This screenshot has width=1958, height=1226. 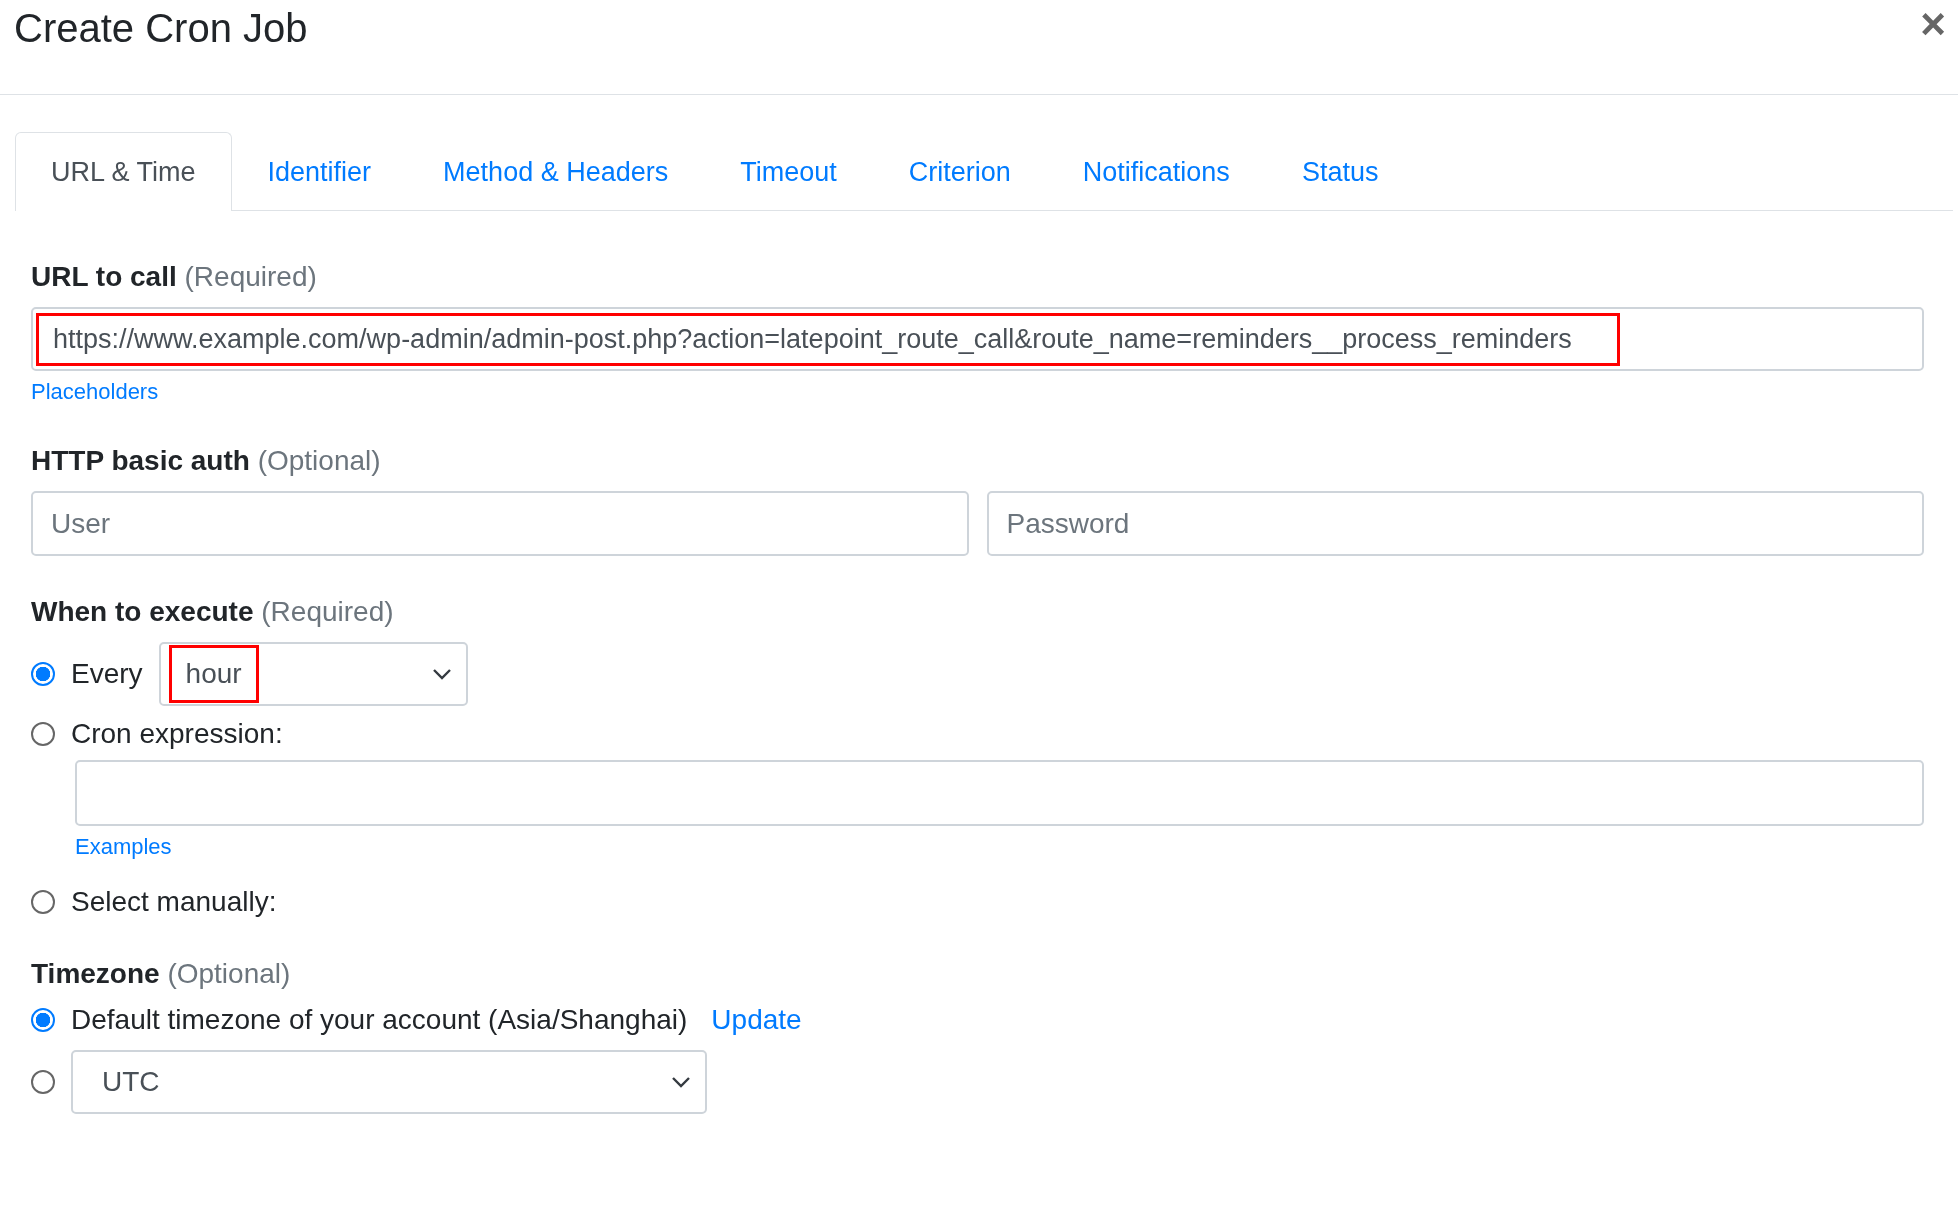 I want to click on url-field: https://www.example.com/wp-admin/admin-post.php?action=latepoint_route_call&route_name=reminders__process_reminders, so click(x=977, y=339).